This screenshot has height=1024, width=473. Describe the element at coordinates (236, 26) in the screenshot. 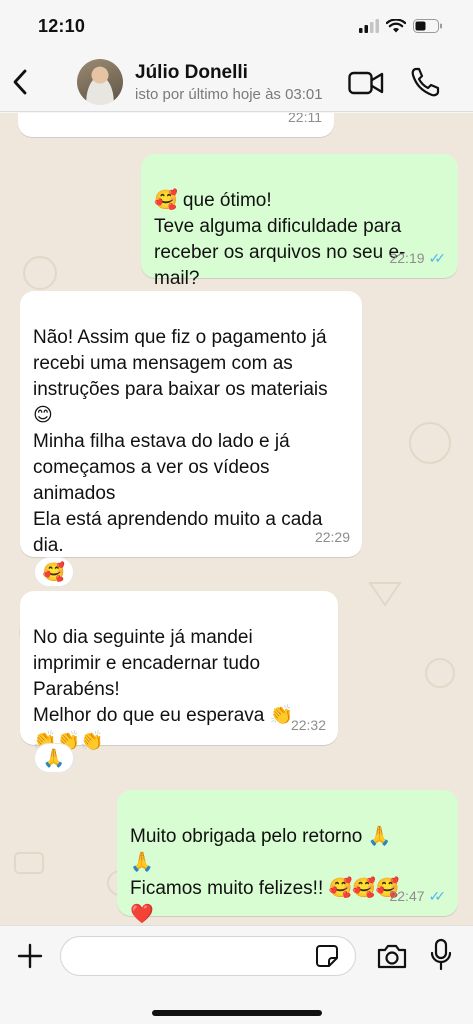

I see `status-bar: 12:10` at that location.